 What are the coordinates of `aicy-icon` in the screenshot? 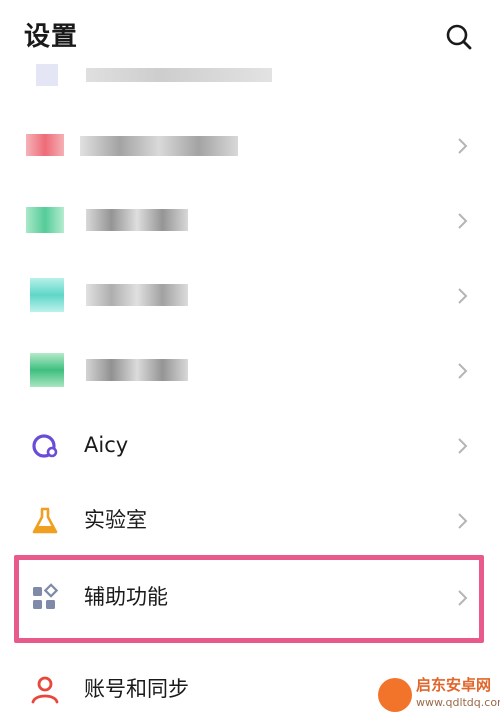 It's located at (45, 446).